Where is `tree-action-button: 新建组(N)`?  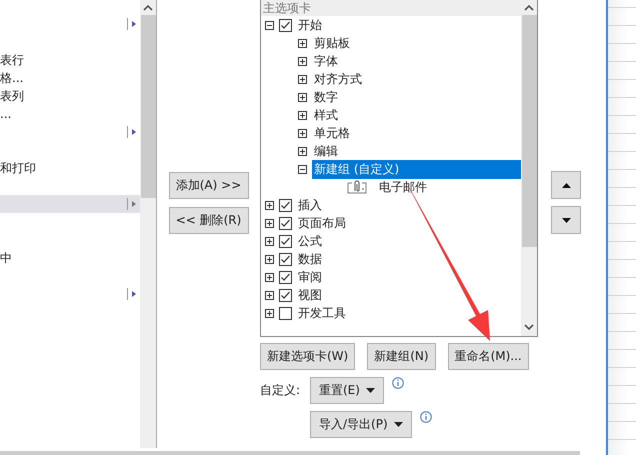
tree-action-button: 新建组(N) is located at coordinates (401, 356).